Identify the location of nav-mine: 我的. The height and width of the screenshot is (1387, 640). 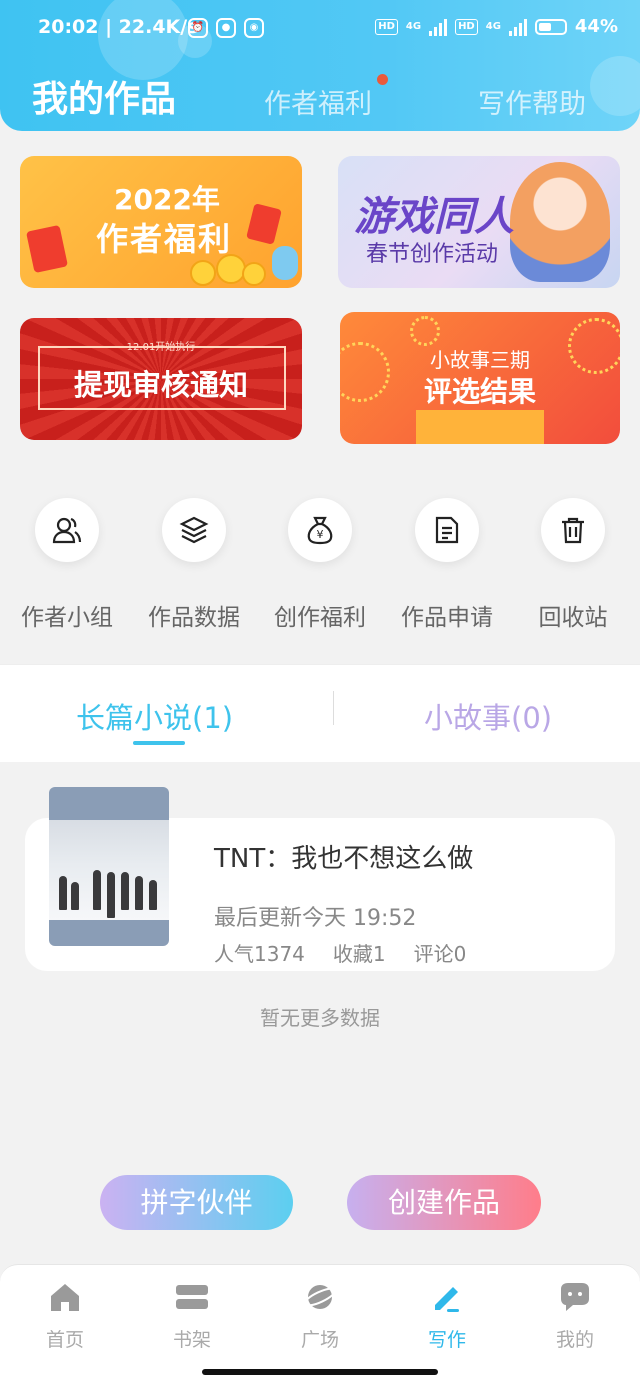
(575, 1315).